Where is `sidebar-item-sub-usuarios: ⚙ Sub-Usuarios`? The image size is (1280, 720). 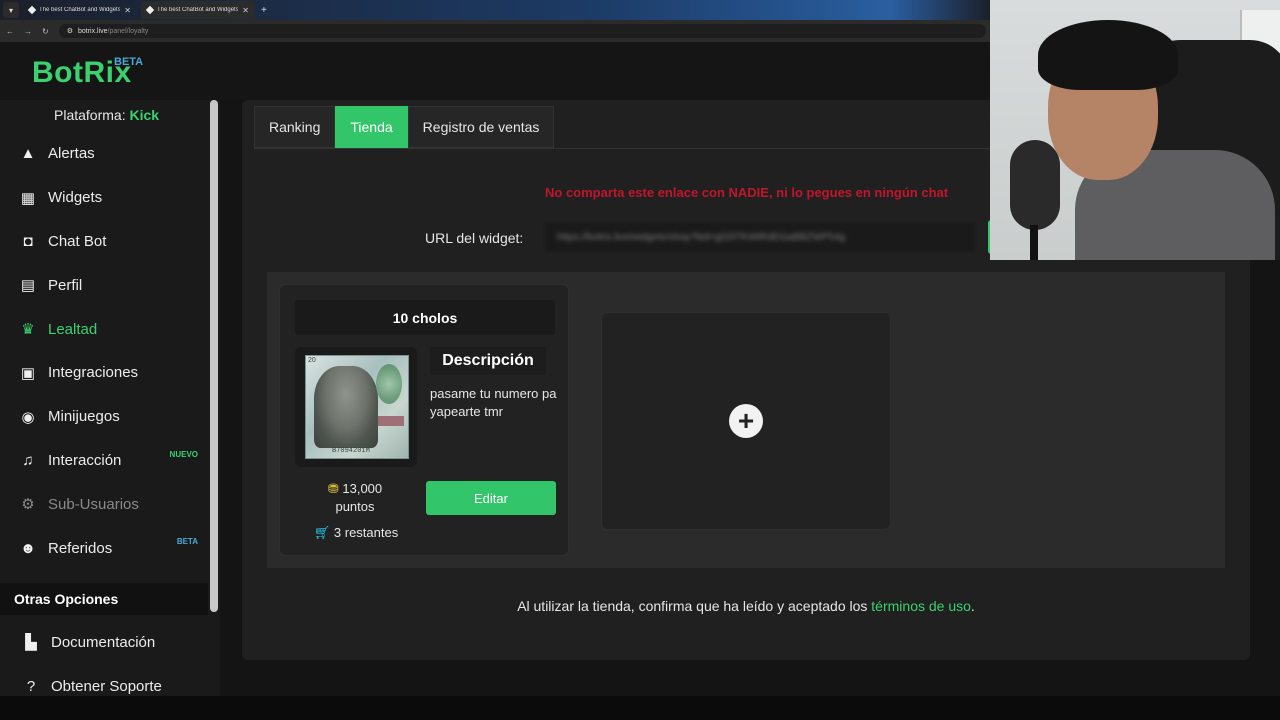 sidebar-item-sub-usuarios: ⚙ Sub-Usuarios is located at coordinates (104, 504).